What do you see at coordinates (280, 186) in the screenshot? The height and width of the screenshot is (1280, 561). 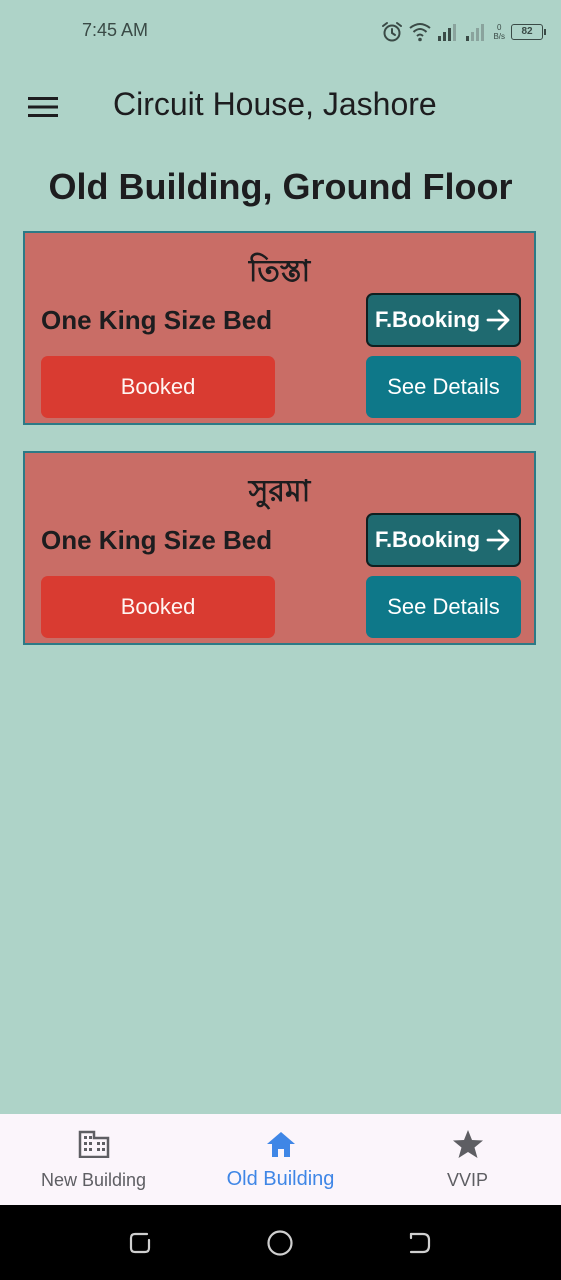 I see `page-heading: Old Building, Ground Floor` at bounding box center [280, 186].